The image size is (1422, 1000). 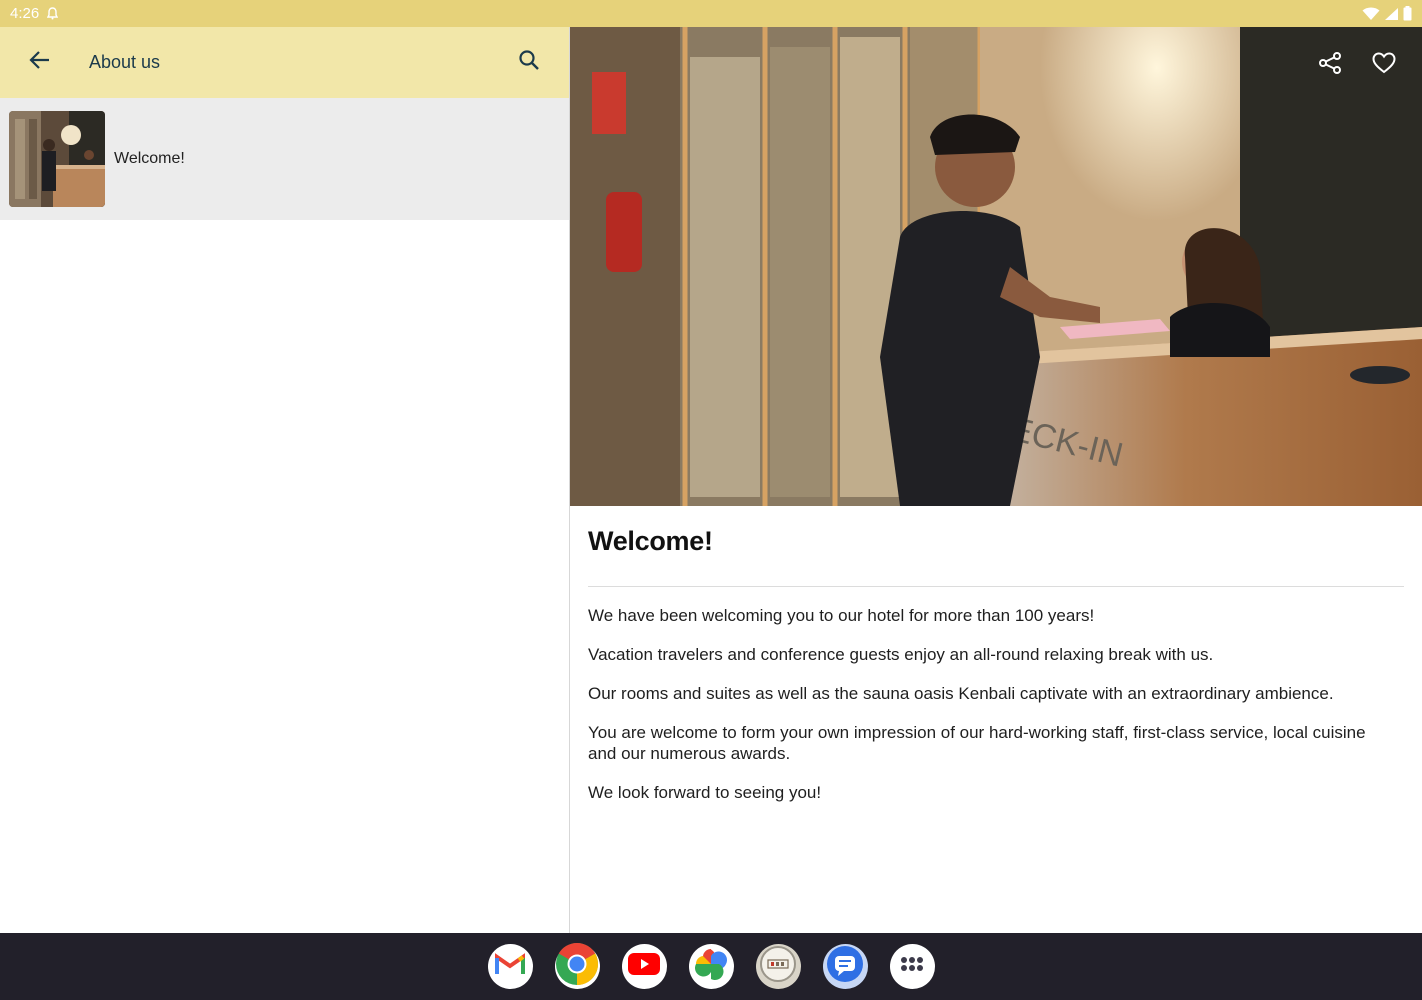 I want to click on photos-icon, so click(x=711, y=966).